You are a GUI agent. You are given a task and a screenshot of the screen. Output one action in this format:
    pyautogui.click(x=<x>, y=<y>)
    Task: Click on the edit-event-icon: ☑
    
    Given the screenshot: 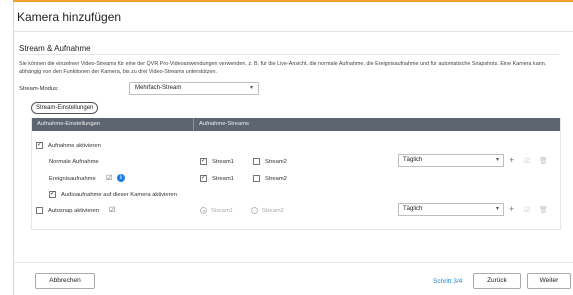 What is the action you would take?
    pyautogui.click(x=109, y=178)
    